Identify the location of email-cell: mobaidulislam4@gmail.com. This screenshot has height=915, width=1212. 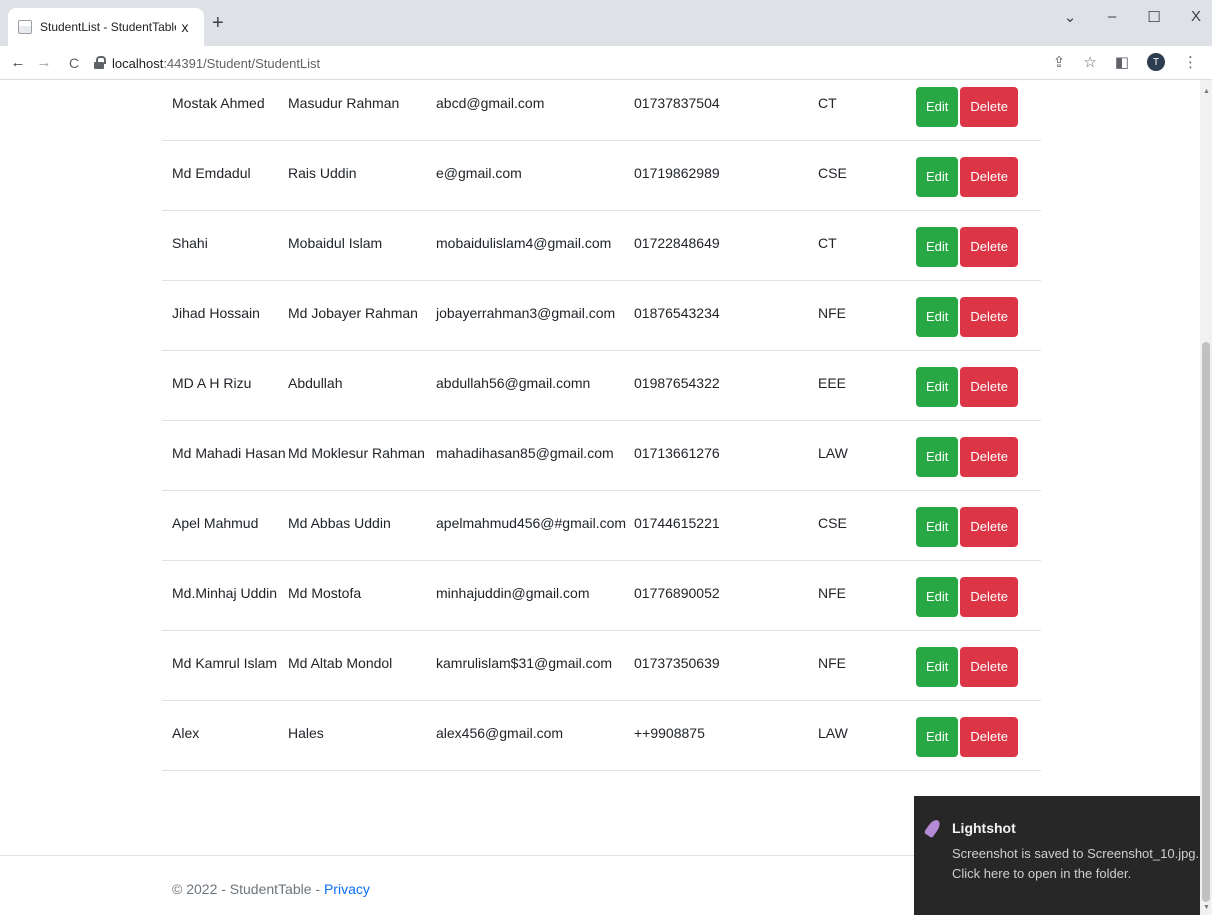
(533, 245).